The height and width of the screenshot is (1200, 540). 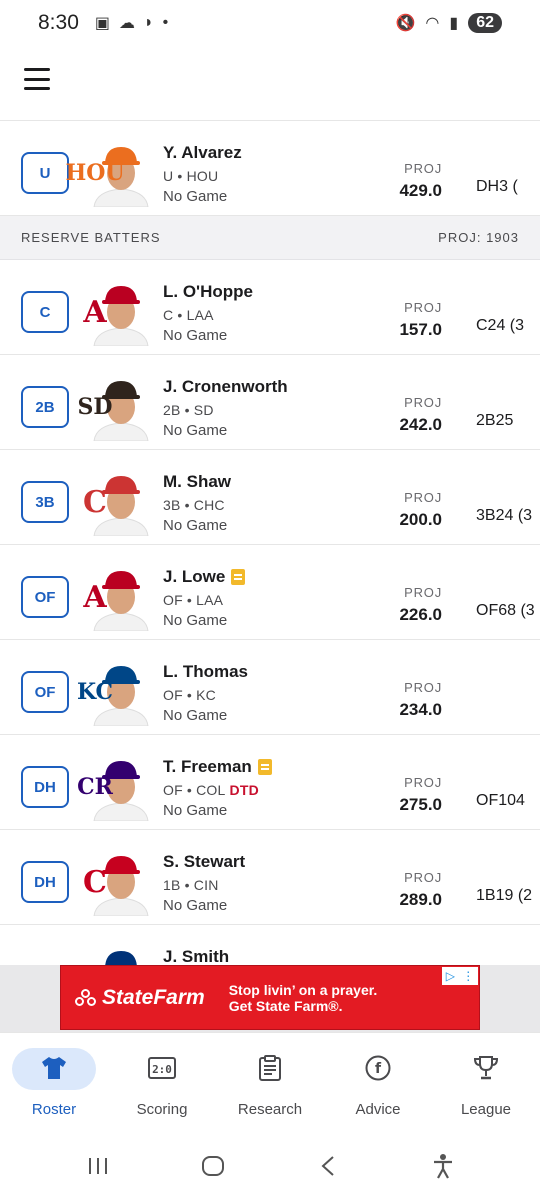 I want to click on reserve-title: RESERVE BATTERS, so click(x=91, y=237).